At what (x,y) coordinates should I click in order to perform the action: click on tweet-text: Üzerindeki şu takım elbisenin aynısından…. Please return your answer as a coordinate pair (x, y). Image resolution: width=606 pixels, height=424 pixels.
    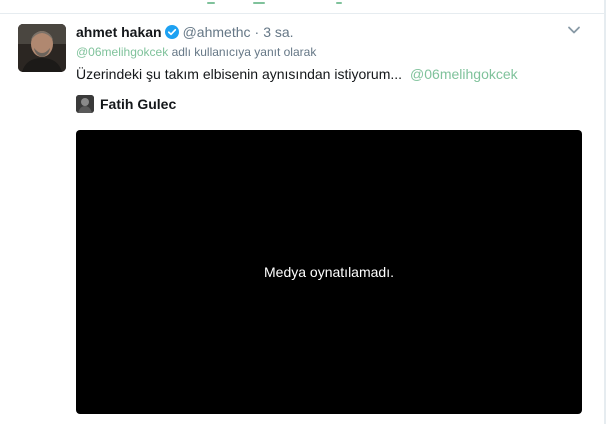
    Looking at the image, I should click on (297, 74).